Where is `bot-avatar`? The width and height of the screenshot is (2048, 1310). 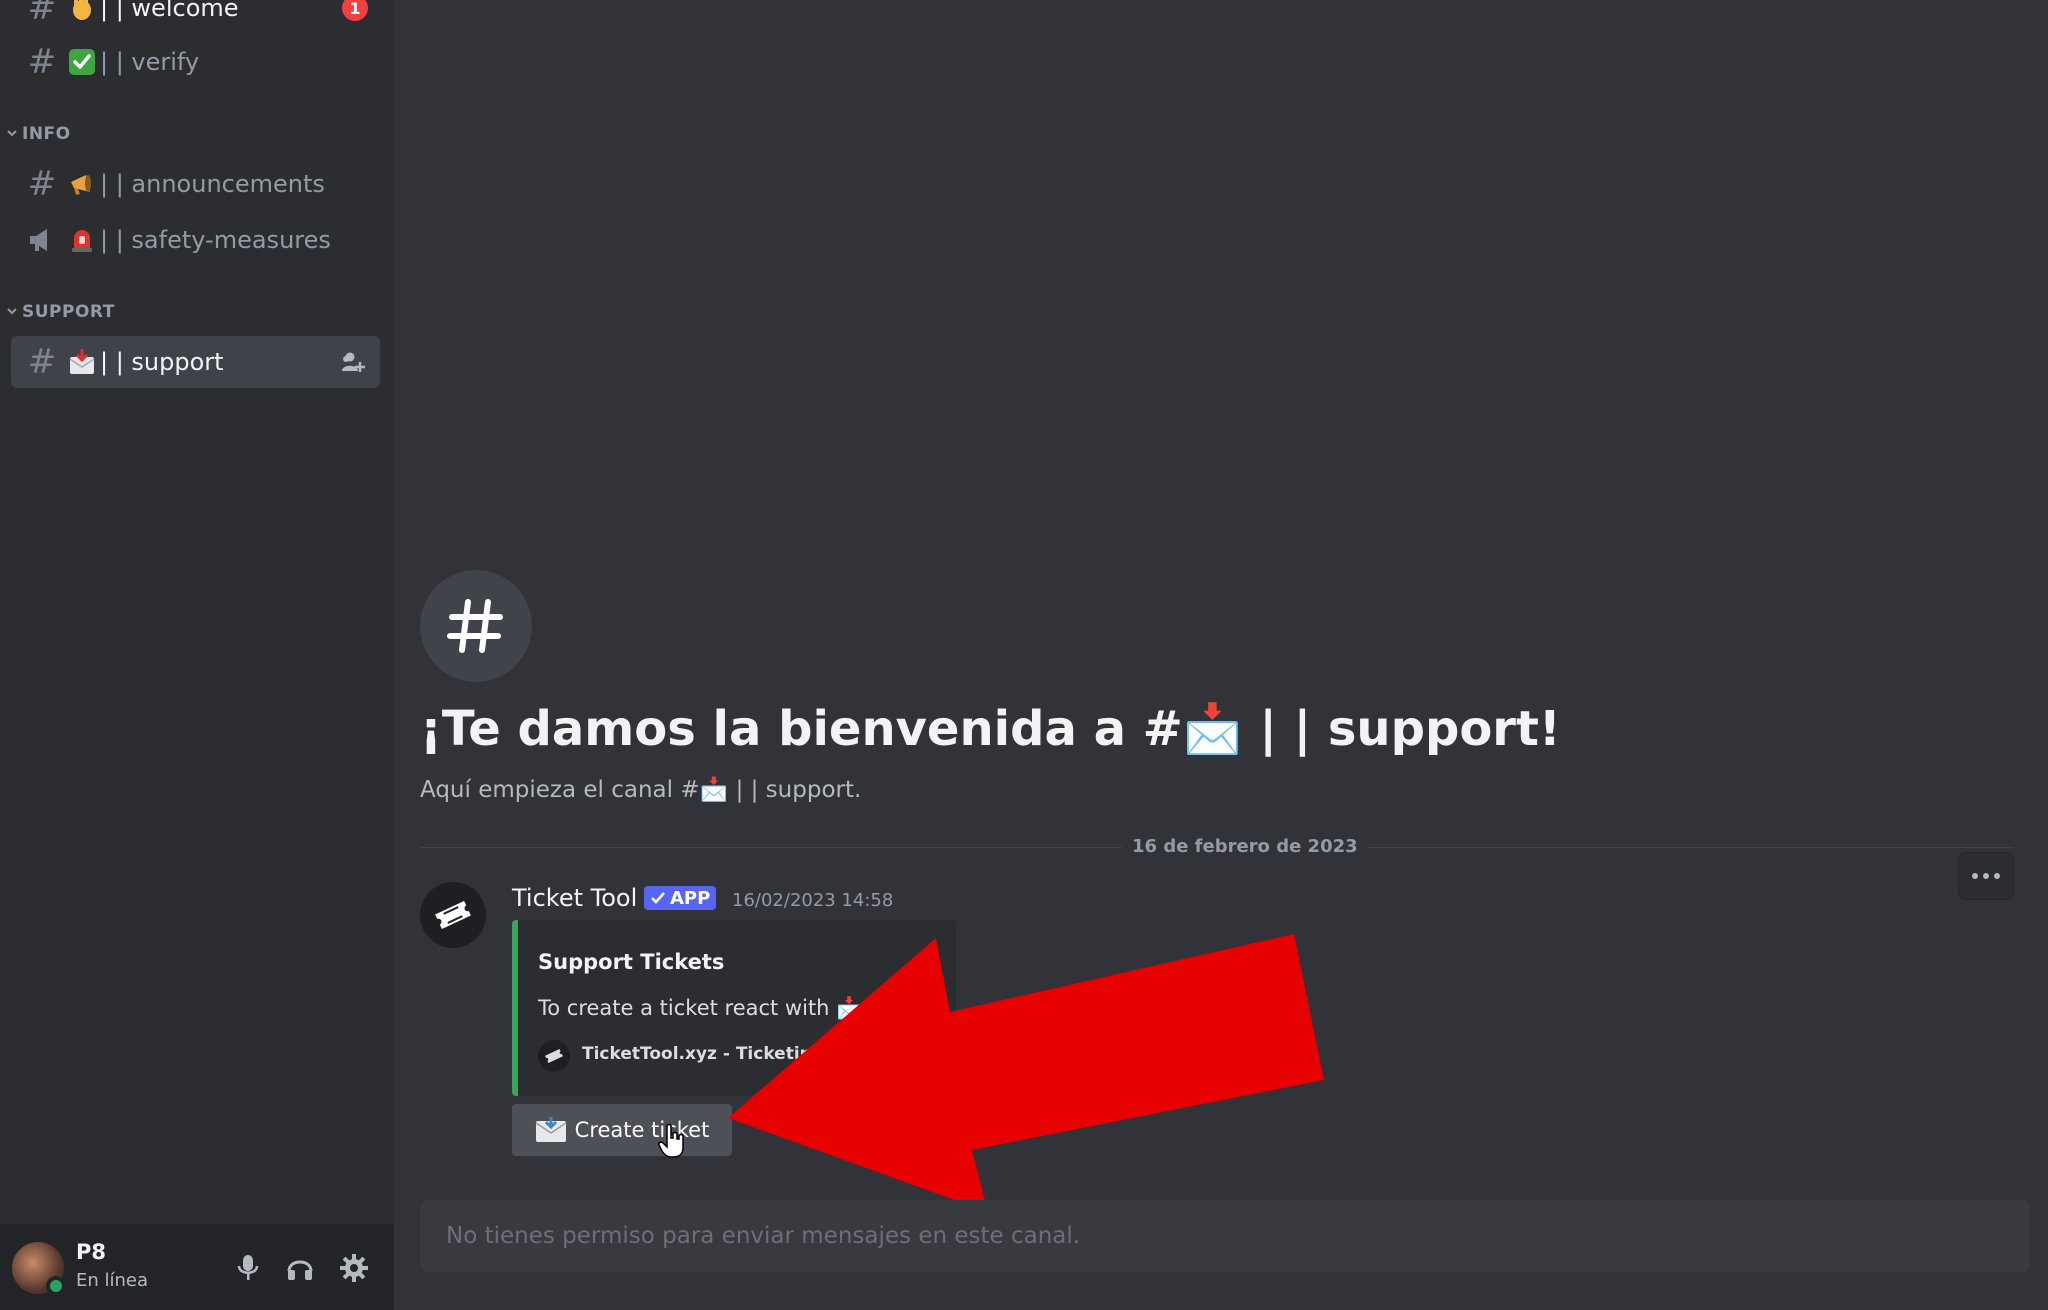
bot-avatar is located at coordinates (453, 915).